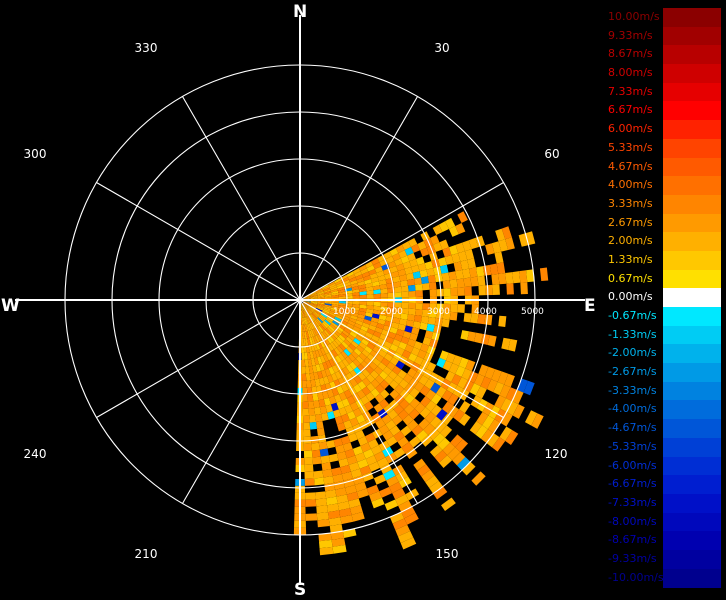  I want to click on colorbar-entry: -2.67m/s, so click(665, 373).